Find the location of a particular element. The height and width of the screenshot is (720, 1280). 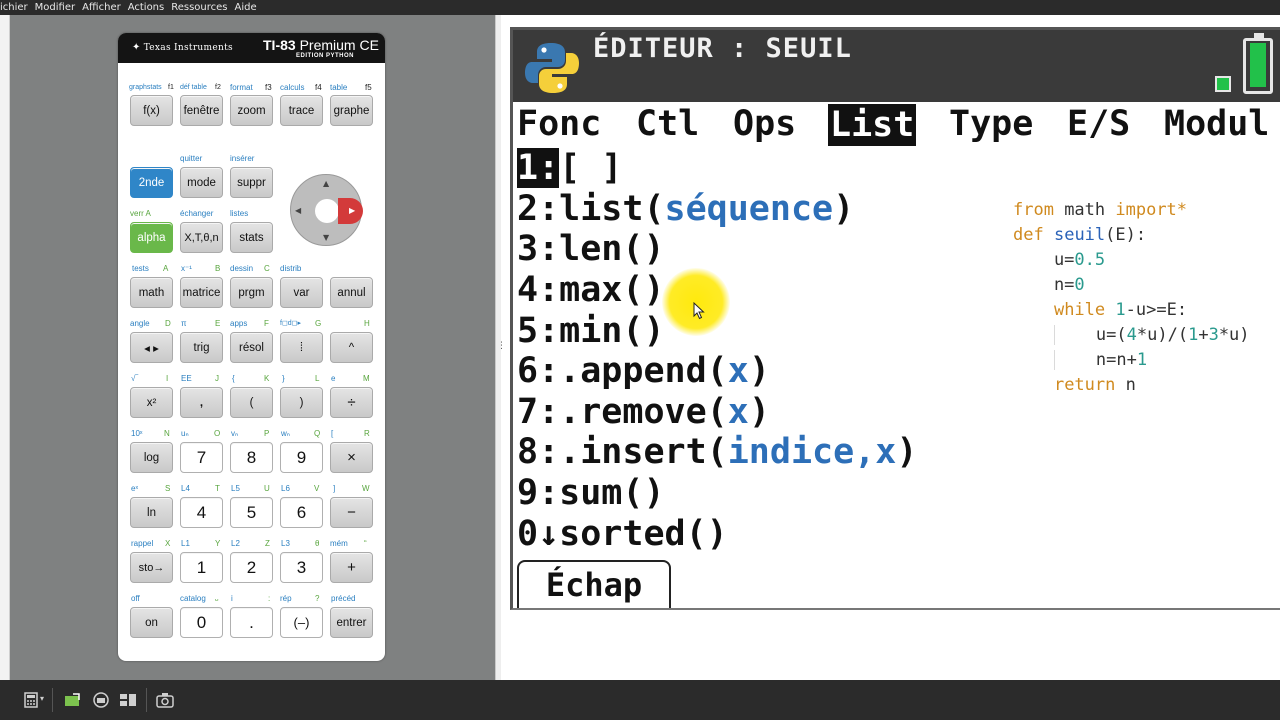

minus-key: − is located at coordinates (351, 512).